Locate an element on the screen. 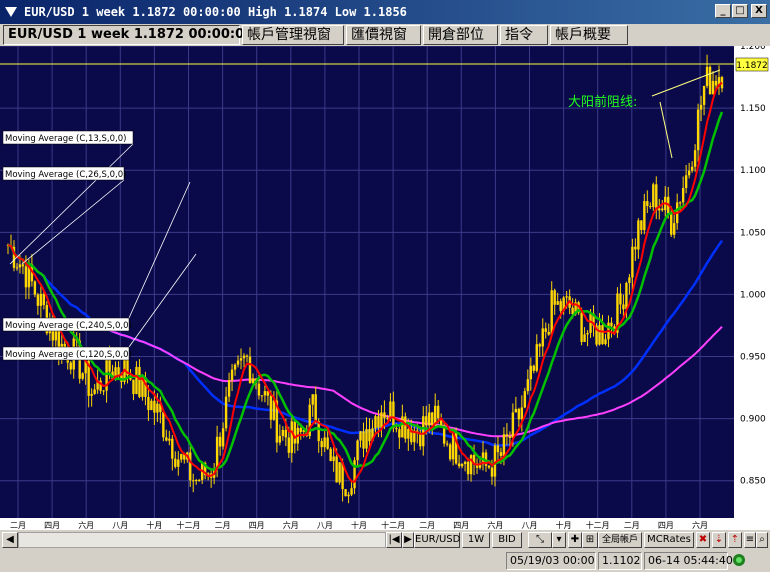  ma-13-legend: Moving Average (C,13,S,0,0) is located at coordinates (65, 139).